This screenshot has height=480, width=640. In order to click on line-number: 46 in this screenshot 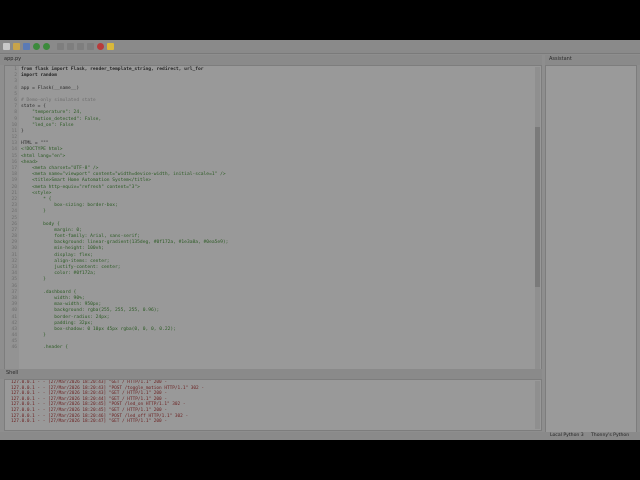, I will do `click(14, 348)`.